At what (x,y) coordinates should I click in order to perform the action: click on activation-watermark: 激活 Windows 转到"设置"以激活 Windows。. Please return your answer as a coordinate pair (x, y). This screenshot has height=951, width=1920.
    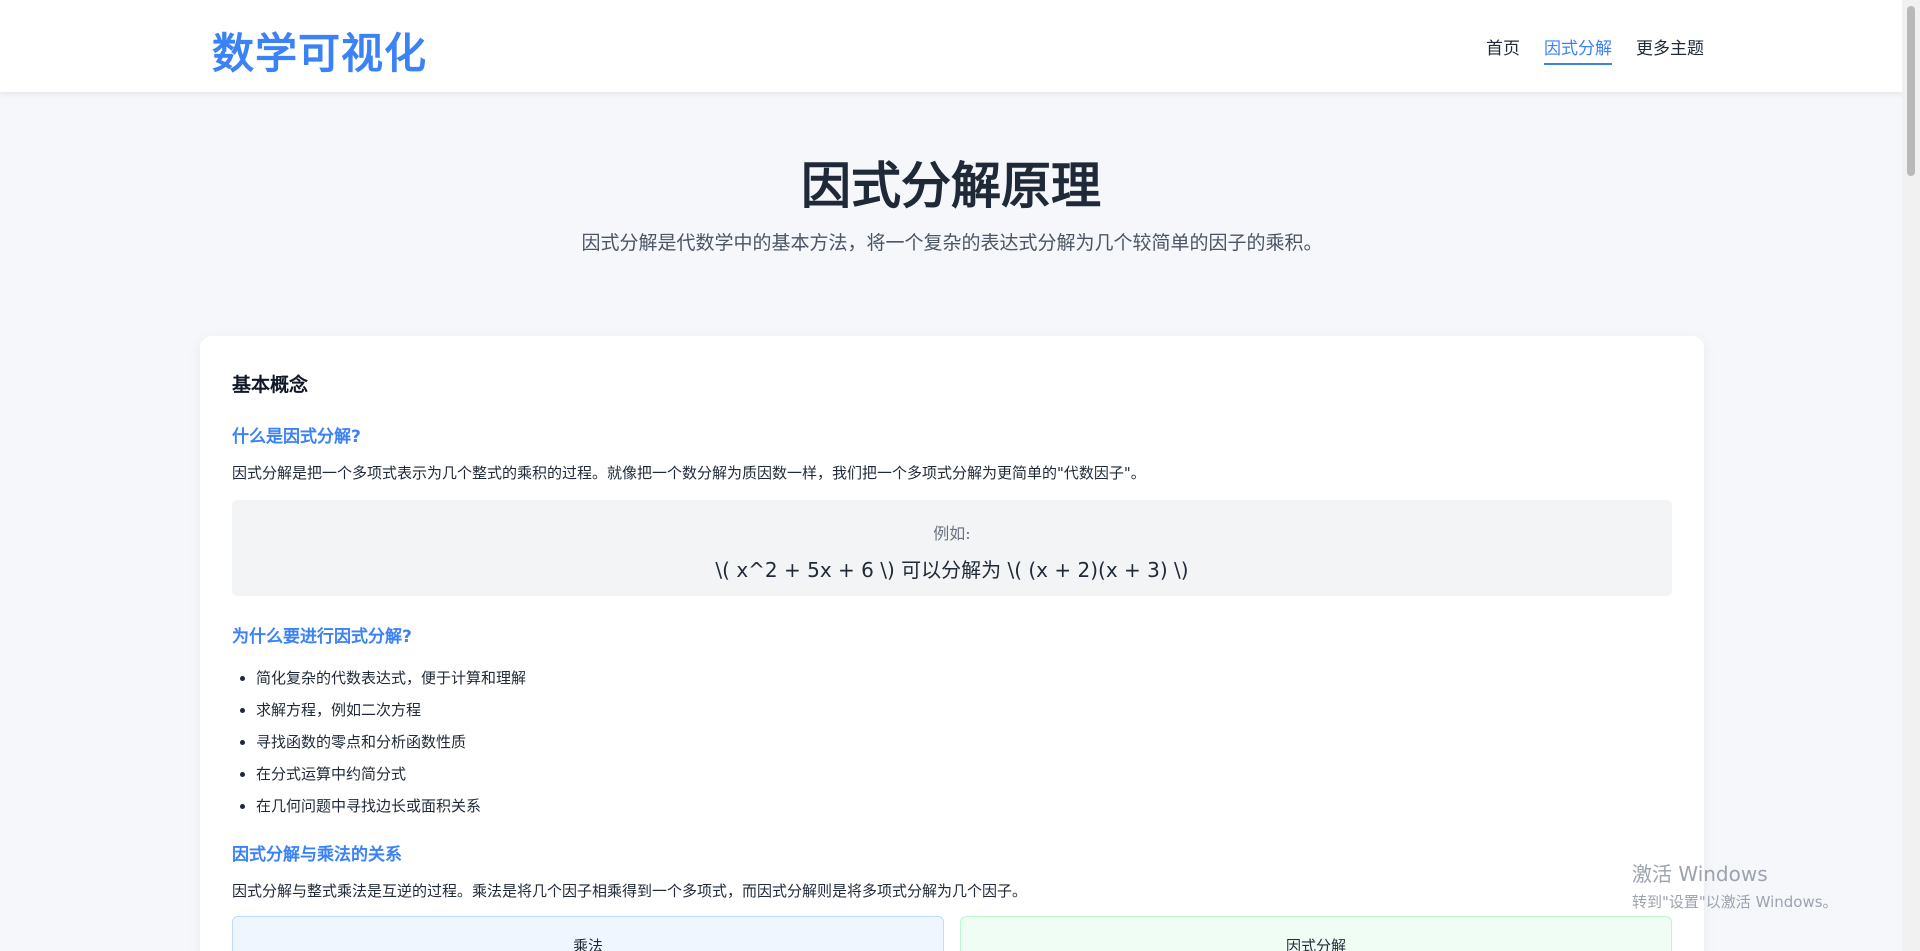
    Looking at the image, I should click on (1735, 885).